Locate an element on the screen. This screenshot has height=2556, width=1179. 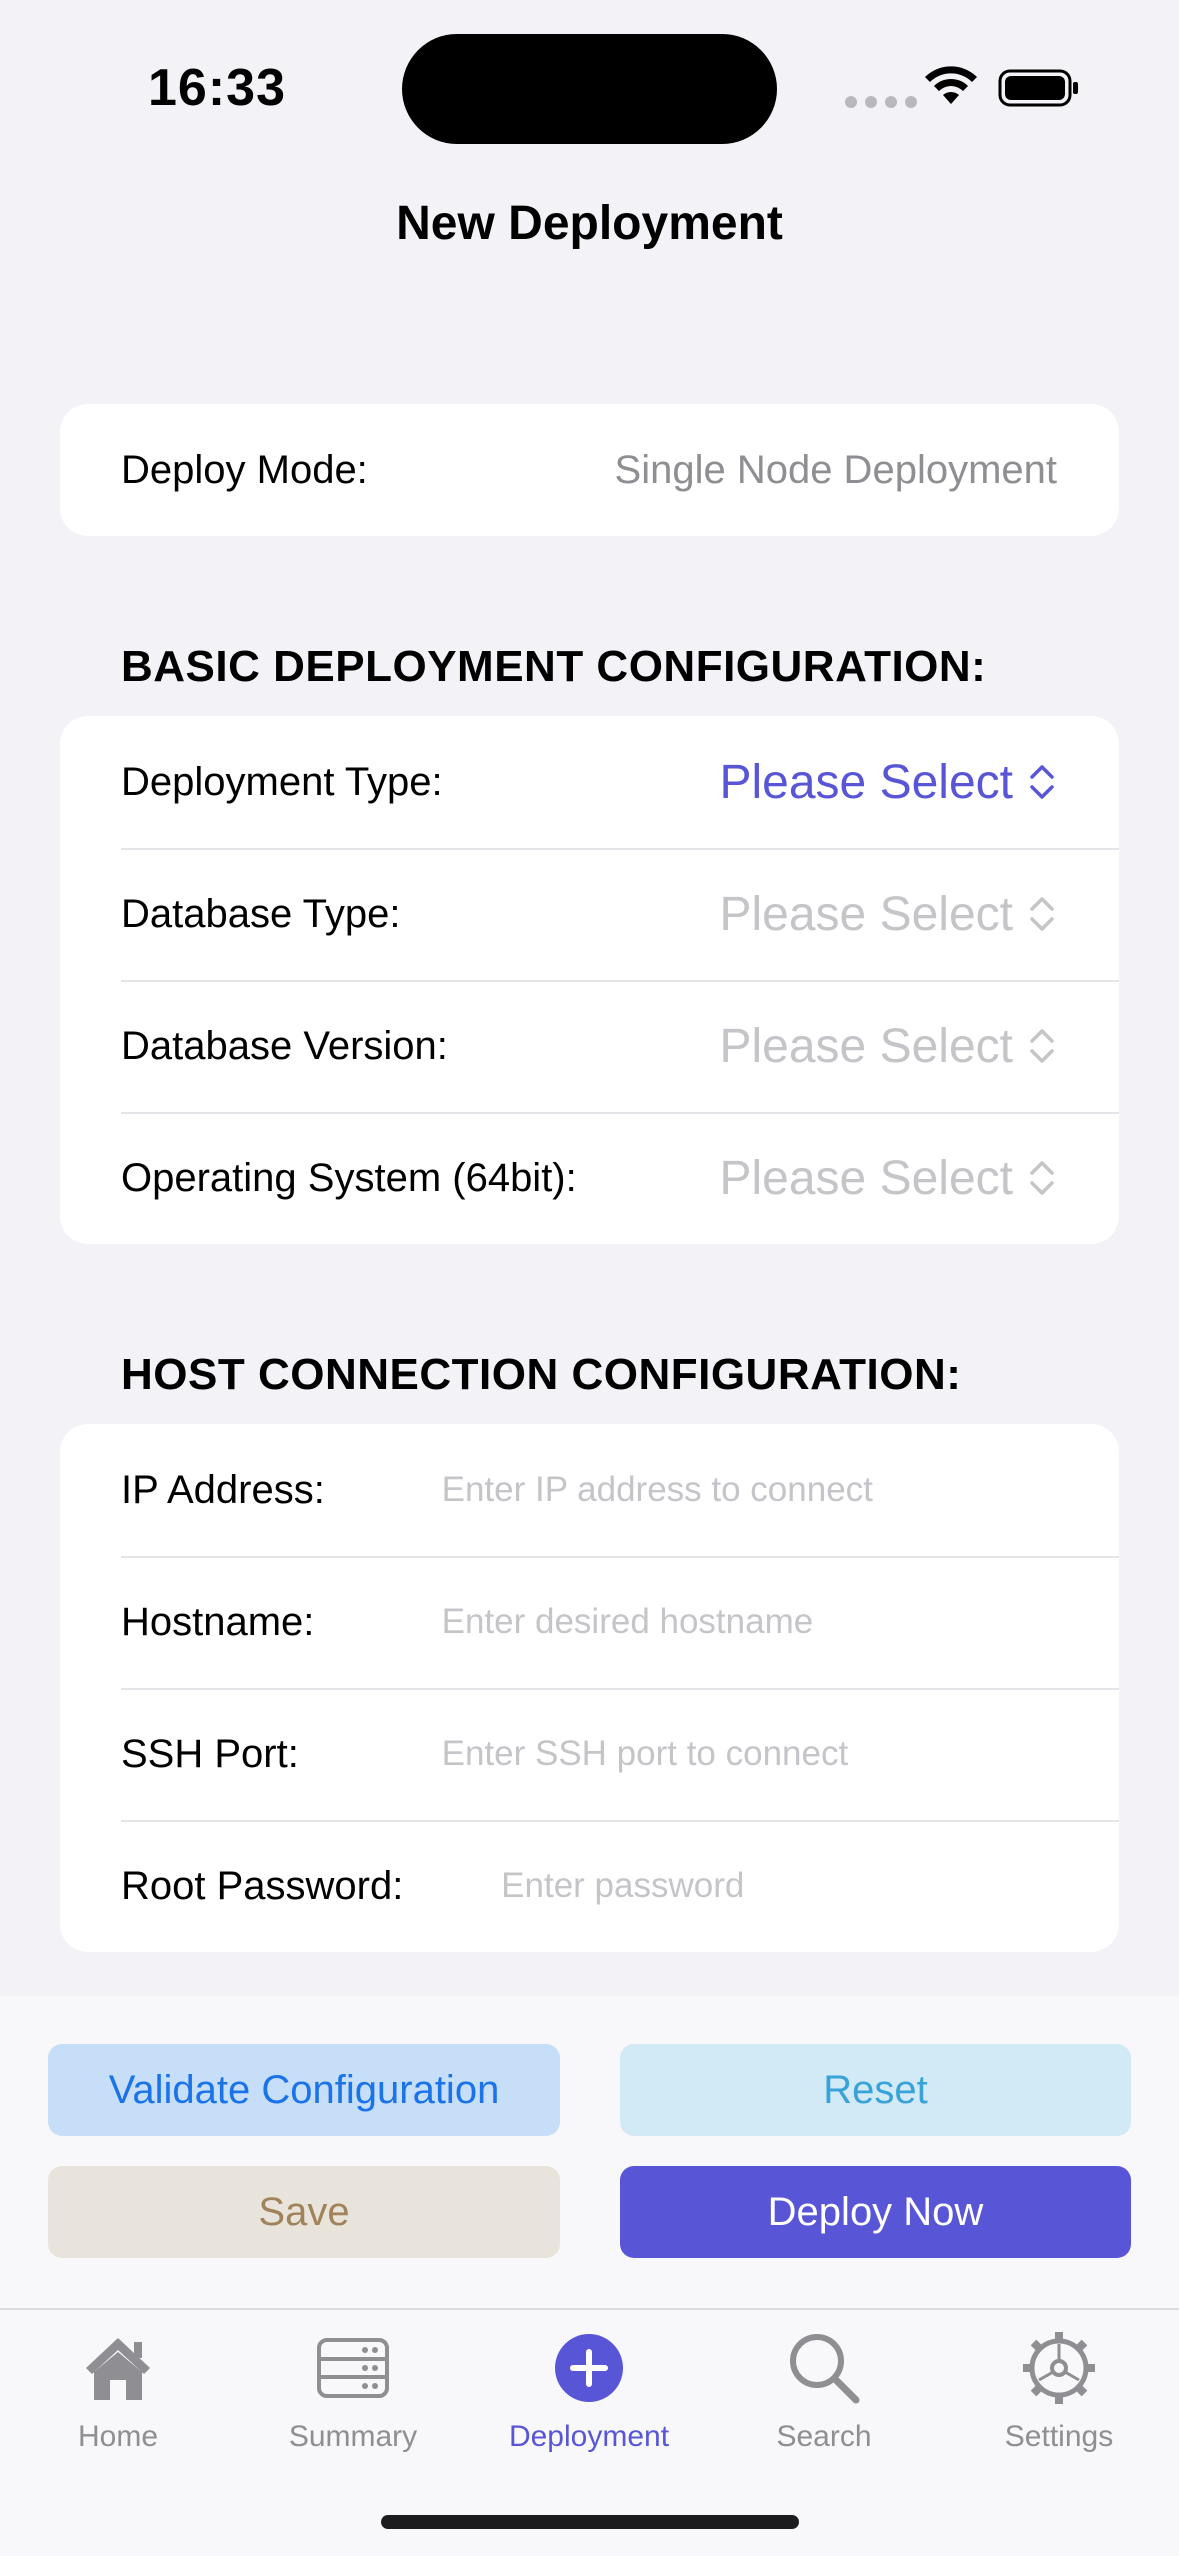
dynamic-island is located at coordinates (589, 89).